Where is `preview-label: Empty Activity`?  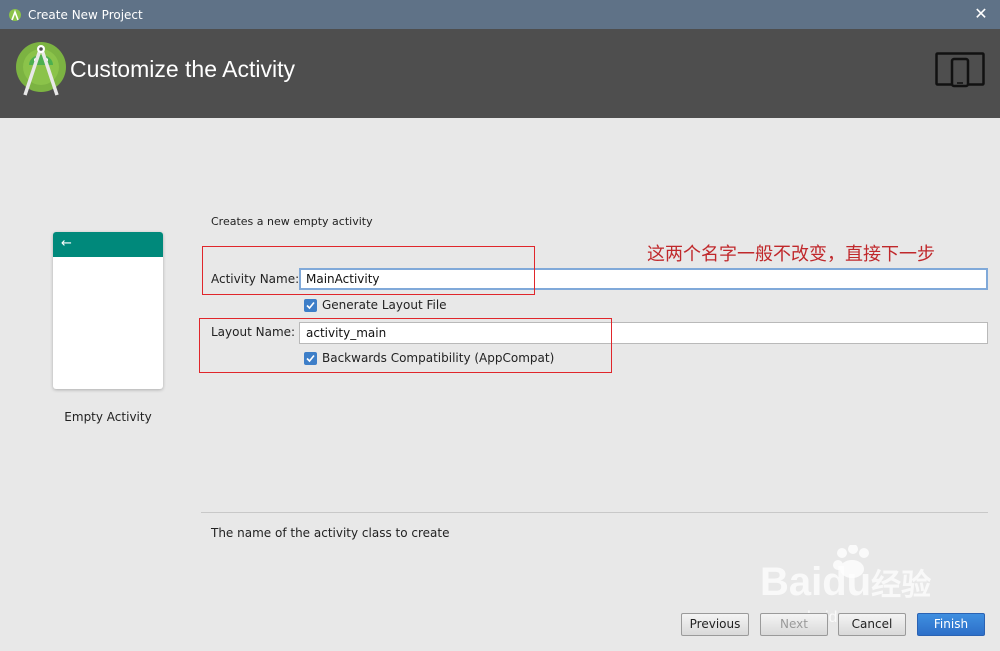 preview-label: Empty Activity is located at coordinates (108, 417).